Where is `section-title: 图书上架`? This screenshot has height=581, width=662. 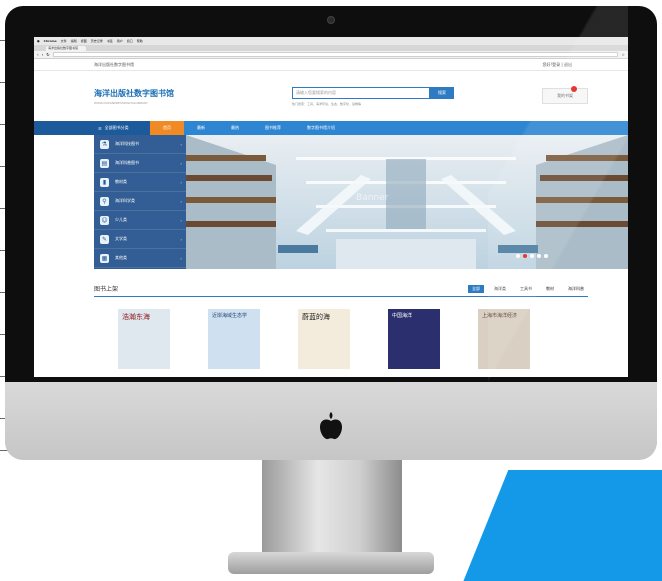
section-title: 图书上架 is located at coordinates (106, 289).